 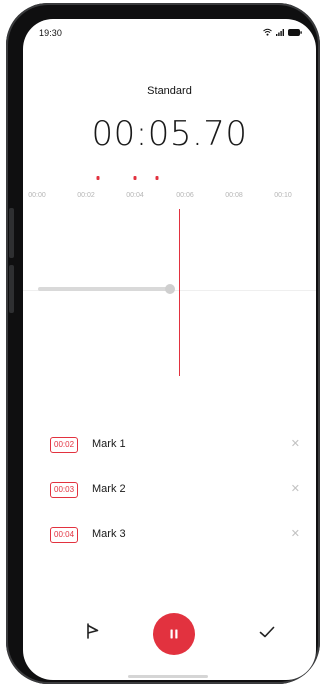 What do you see at coordinates (179, 292) in the screenshot?
I see `playhead` at bounding box center [179, 292].